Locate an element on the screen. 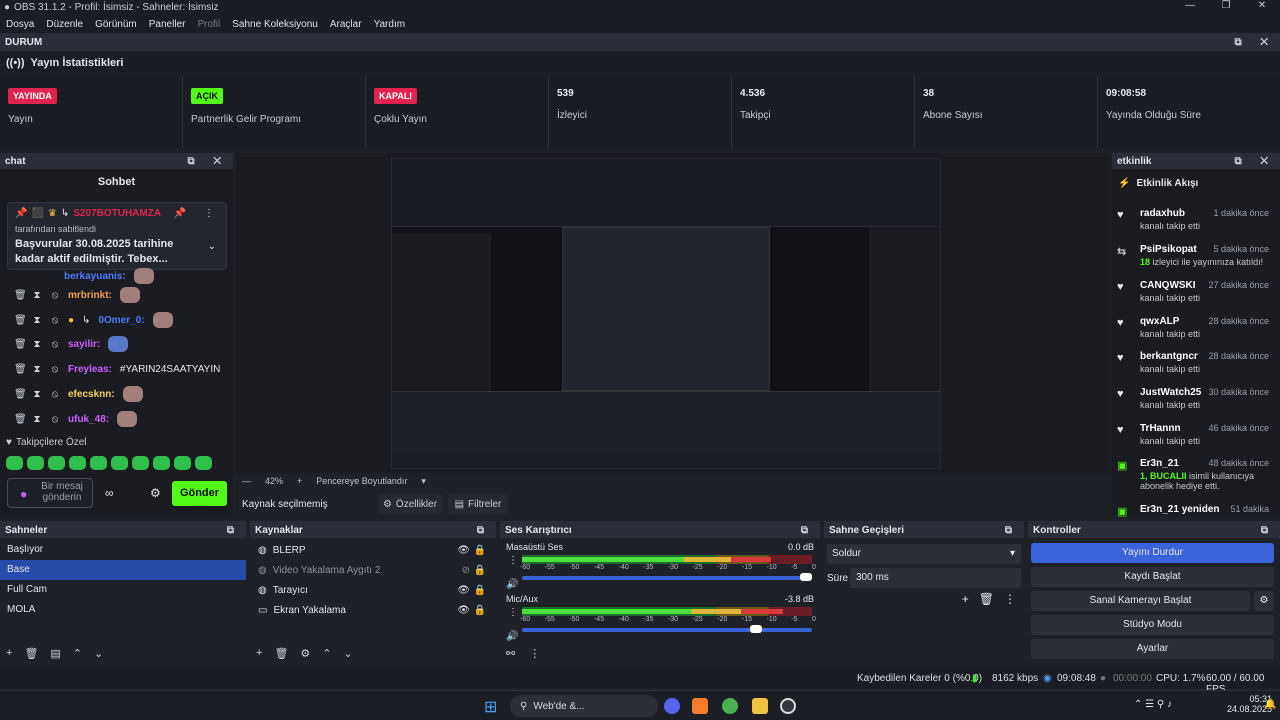  menu-sahne-koleksiyonu: Sahne Koleksiyonu is located at coordinates (275, 24).